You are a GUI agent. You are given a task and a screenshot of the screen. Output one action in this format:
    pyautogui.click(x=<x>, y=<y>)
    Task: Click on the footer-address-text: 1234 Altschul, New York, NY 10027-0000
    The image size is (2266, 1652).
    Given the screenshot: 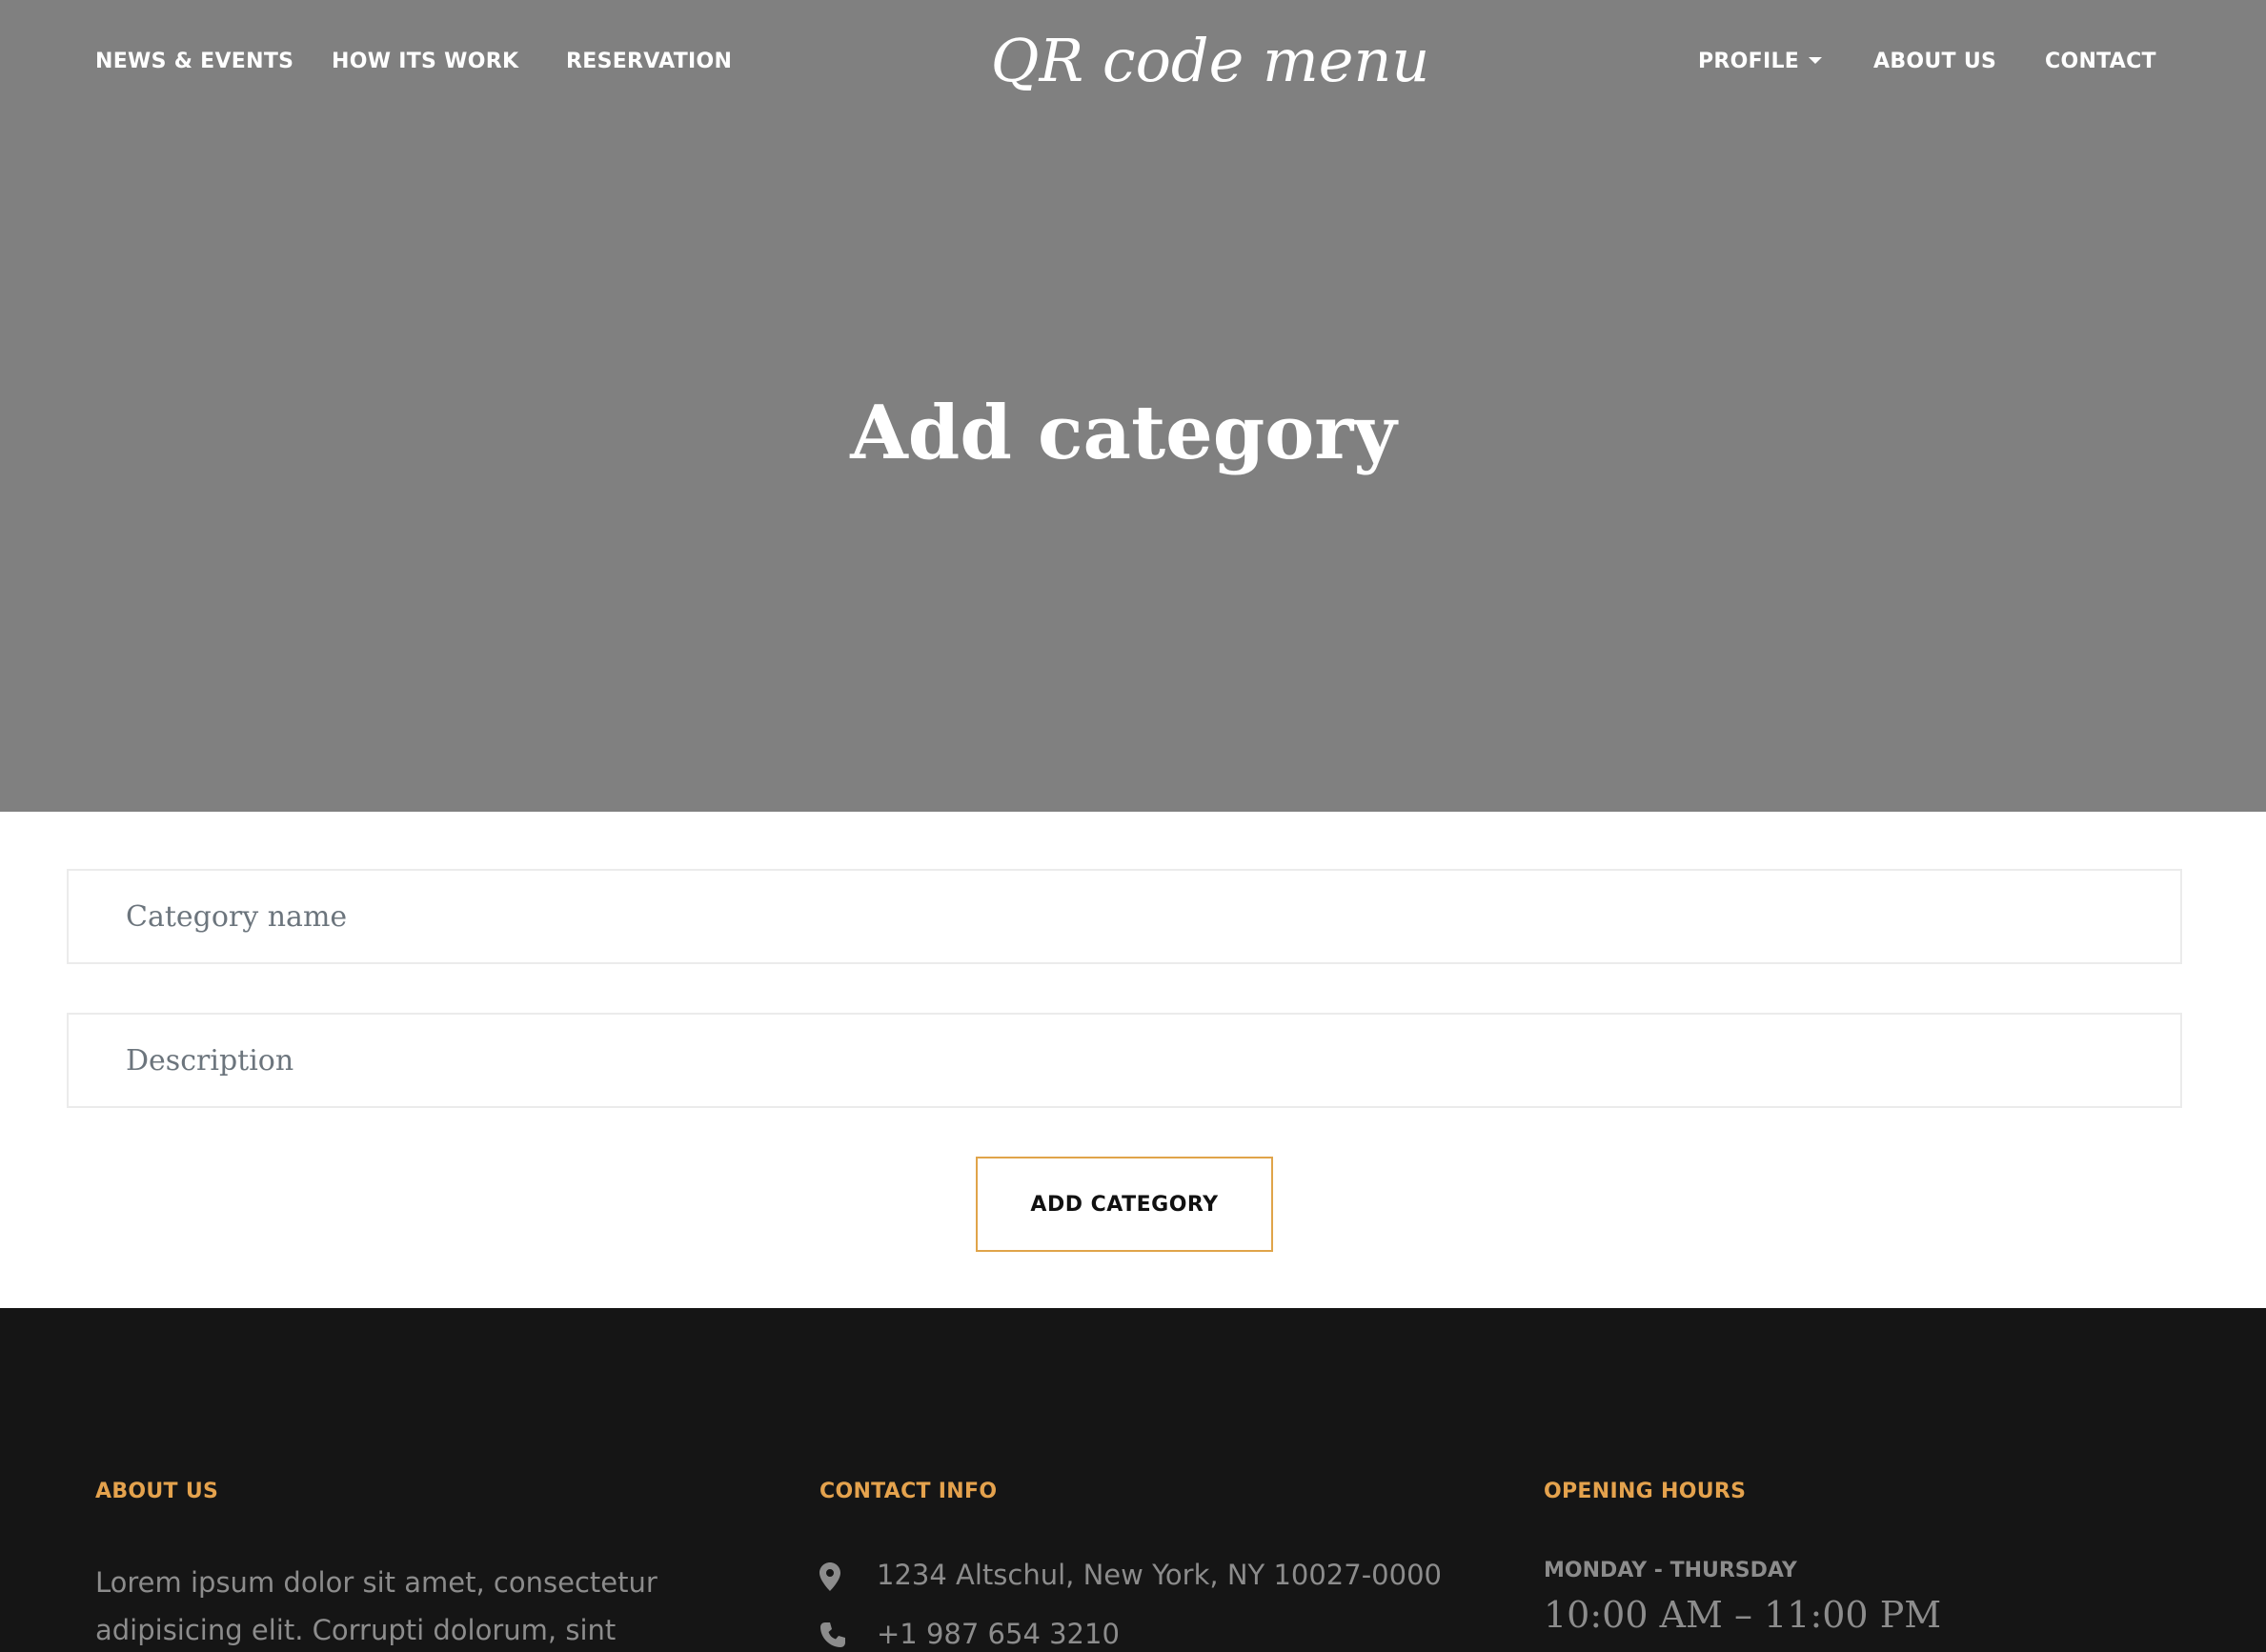 What is the action you would take?
    pyautogui.click(x=1159, y=1575)
    